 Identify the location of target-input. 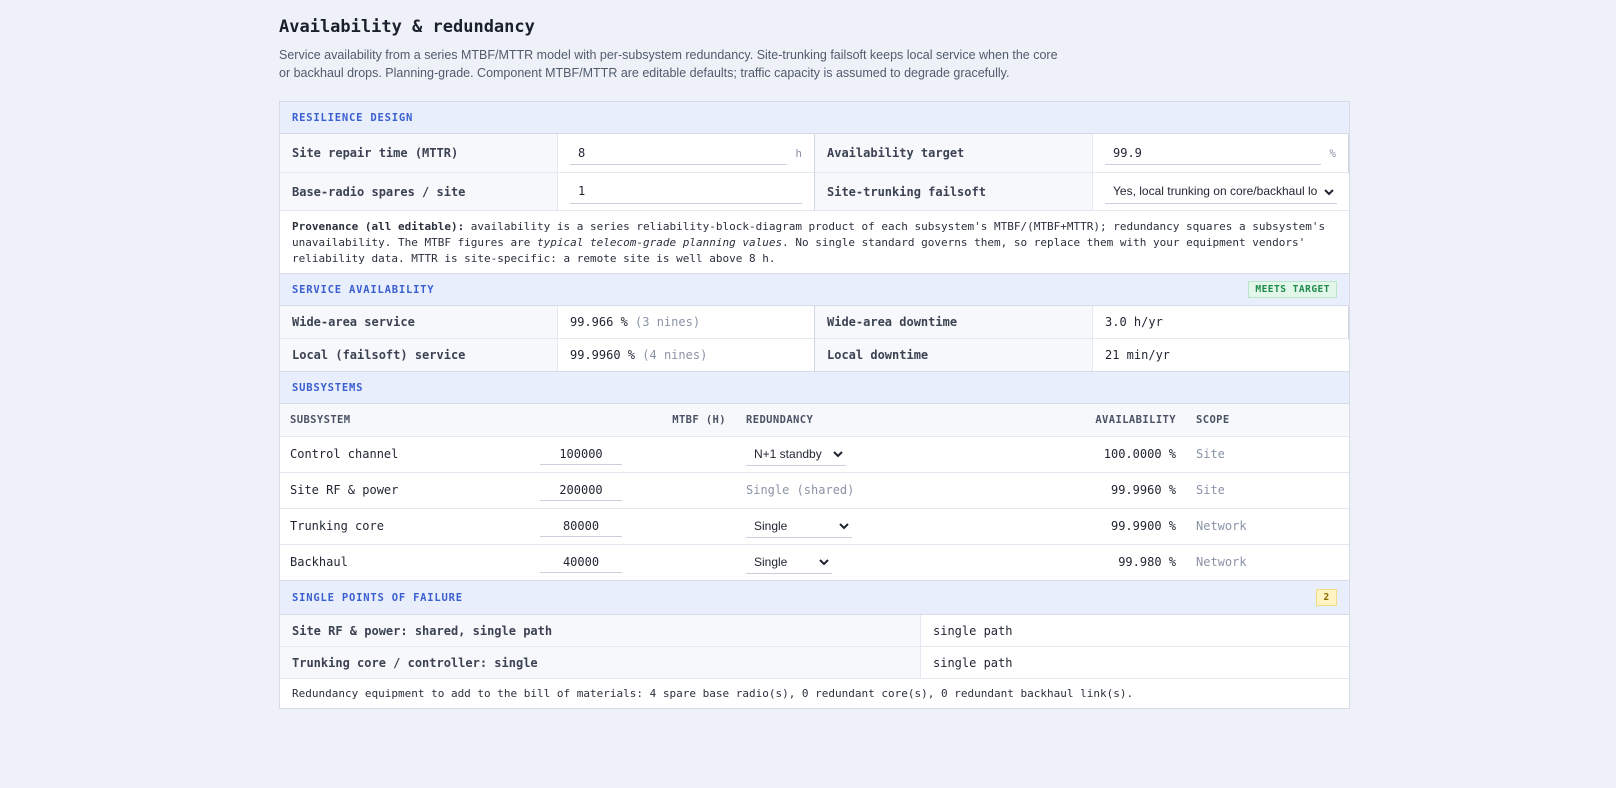
(1213, 153).